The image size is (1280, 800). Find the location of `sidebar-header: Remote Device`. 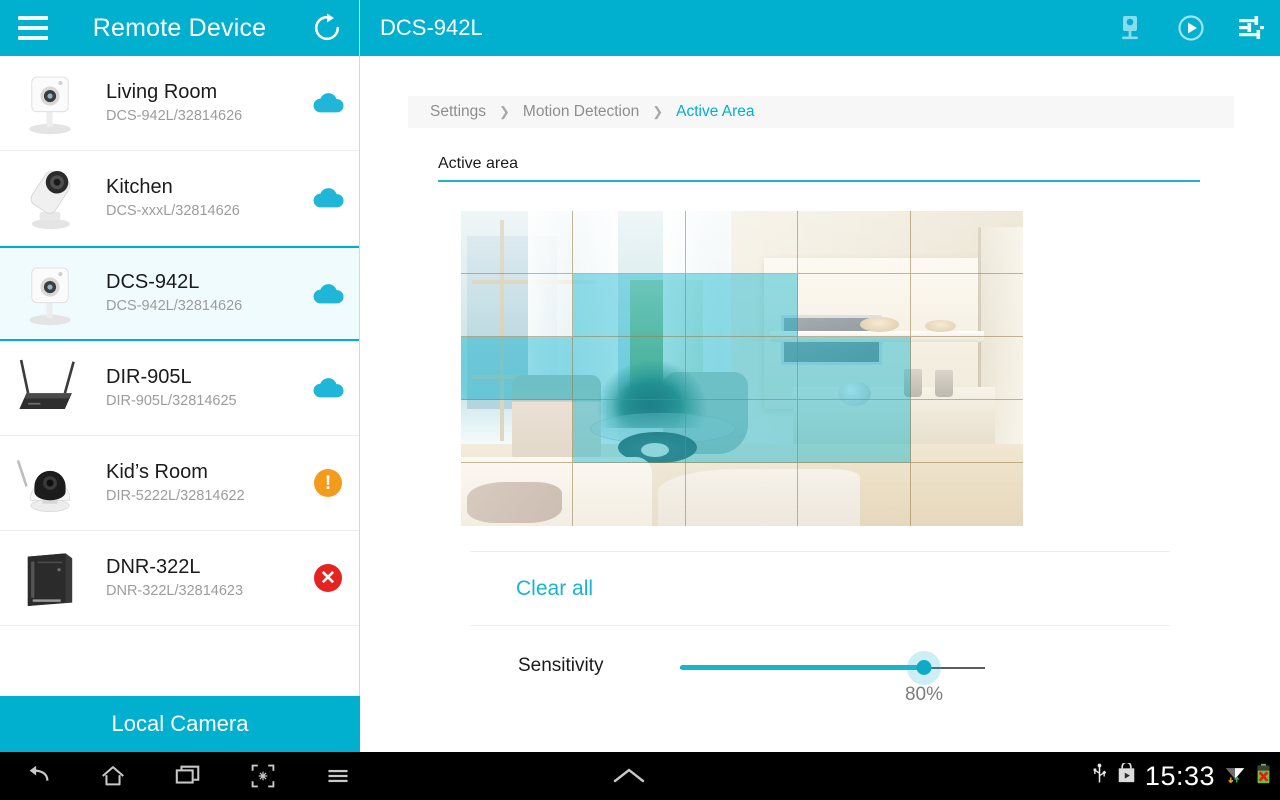

sidebar-header: Remote Device is located at coordinates (179, 28).